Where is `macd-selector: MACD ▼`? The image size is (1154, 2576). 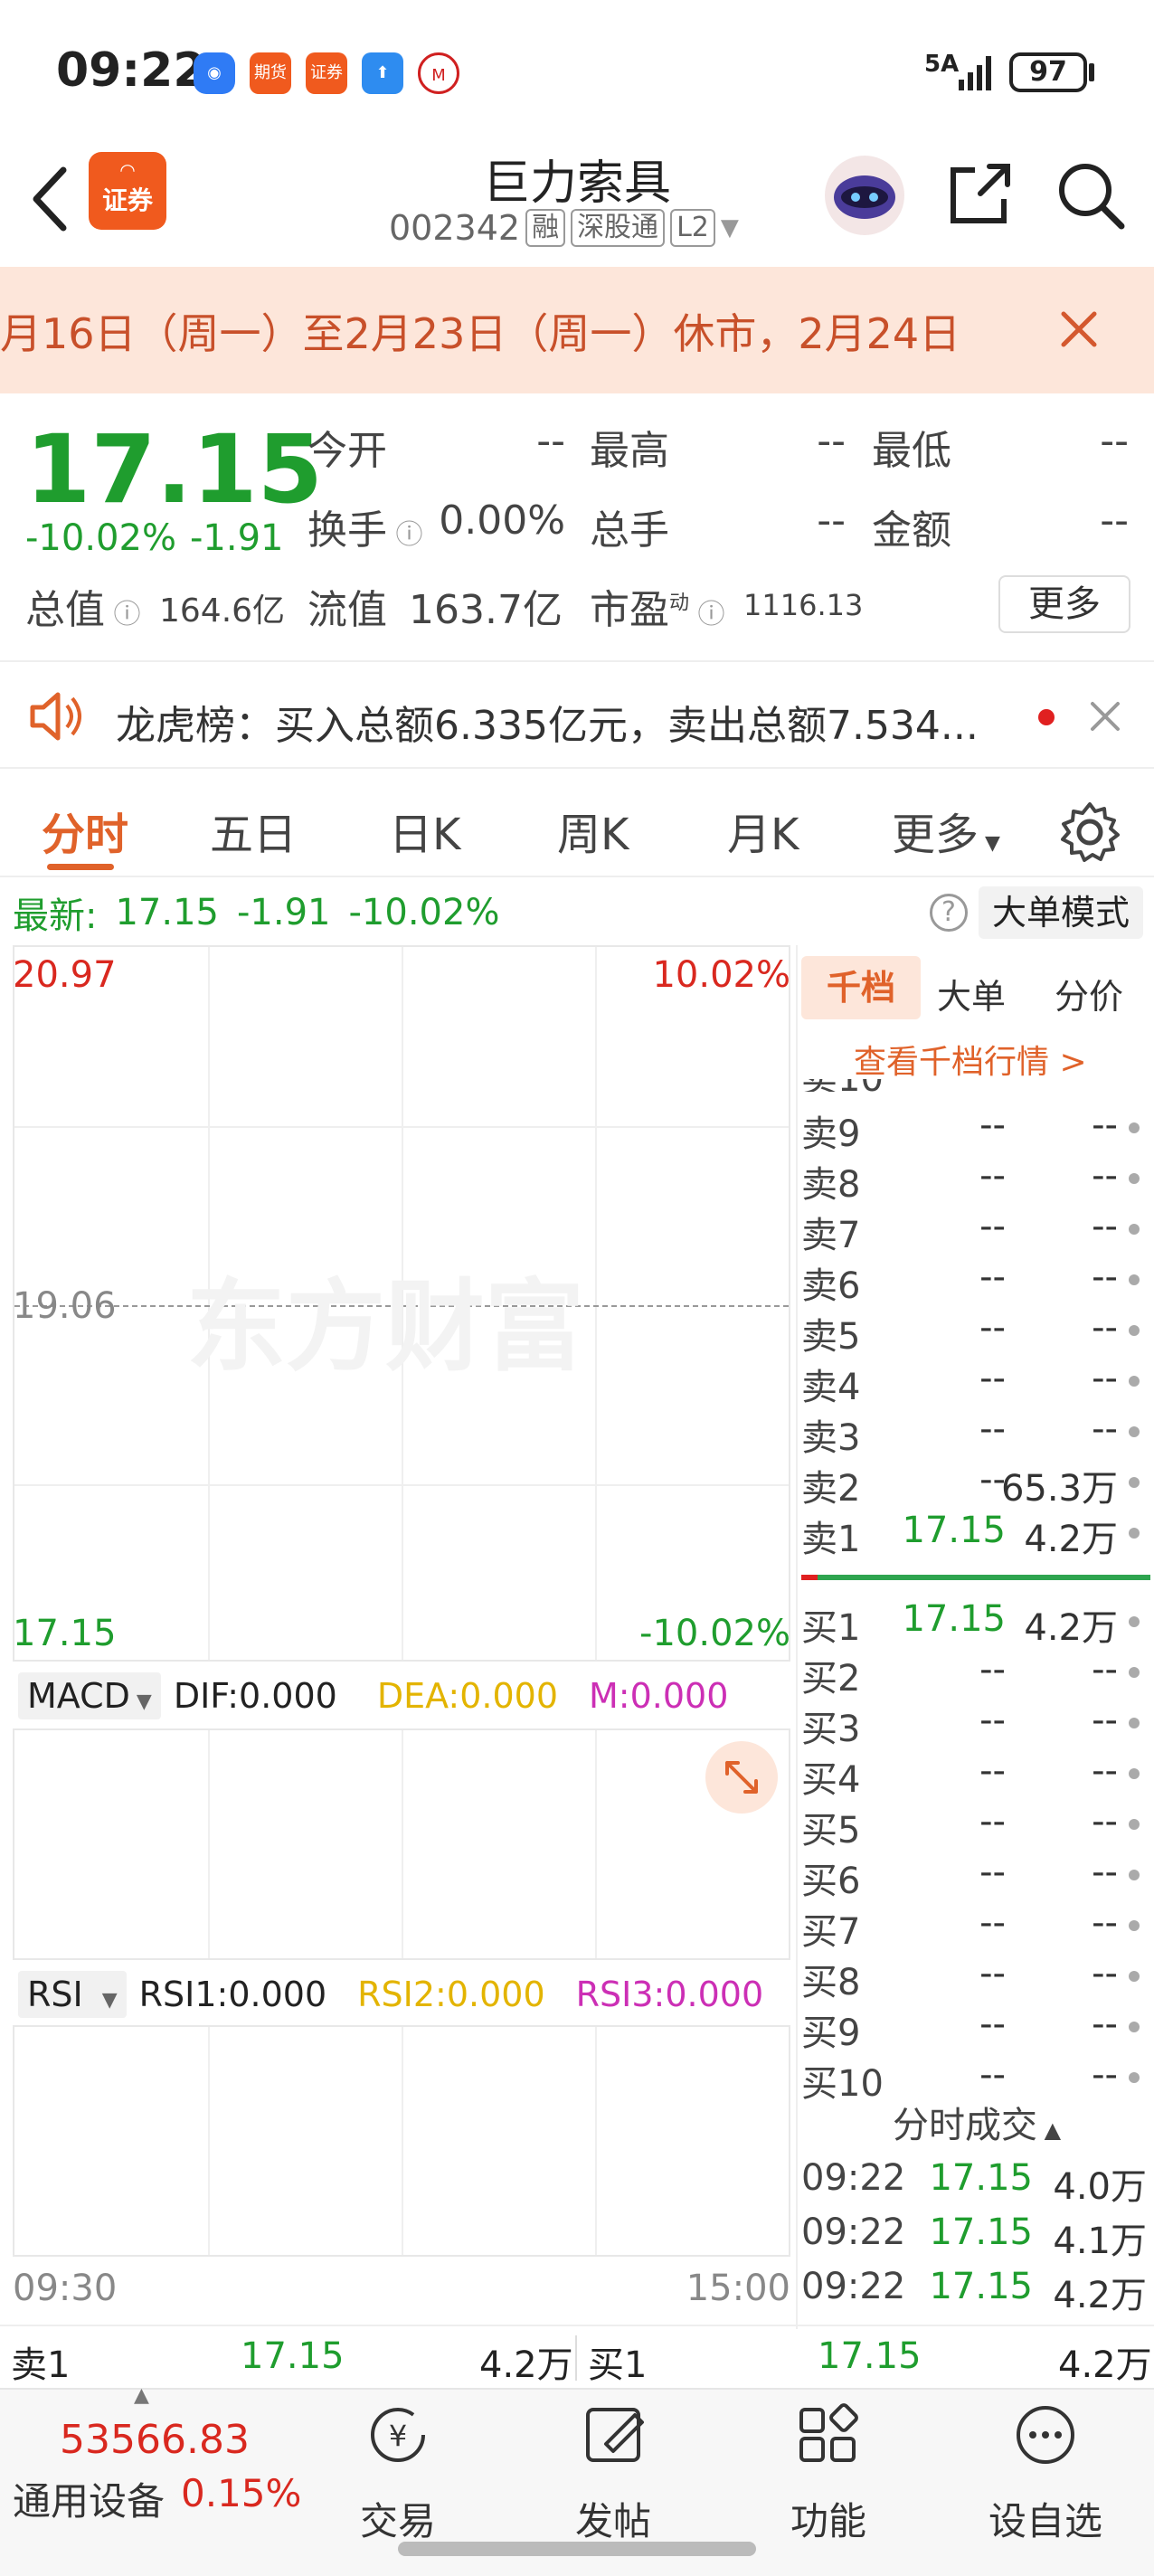
macd-selector: MACD ▼ is located at coordinates (89, 1696).